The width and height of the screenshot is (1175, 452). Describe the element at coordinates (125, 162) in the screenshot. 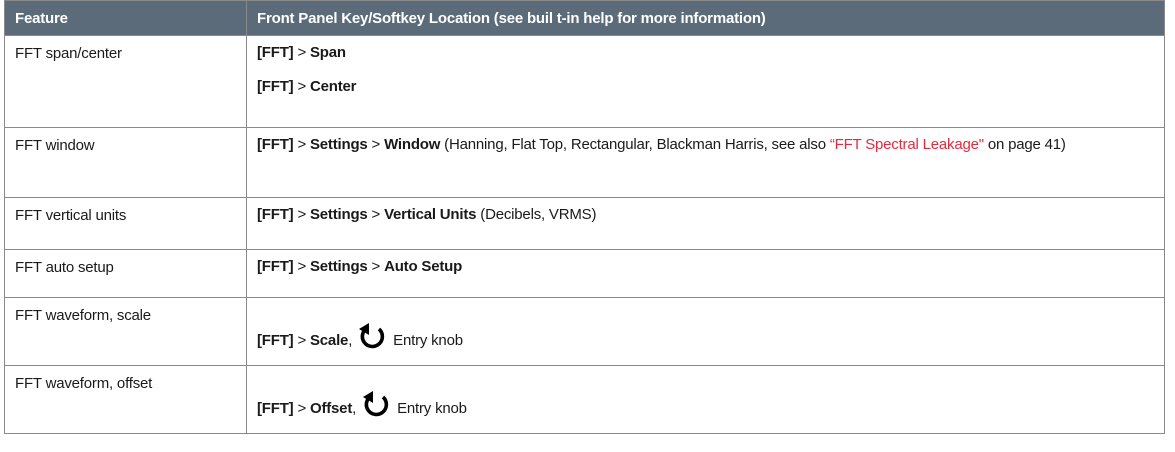

I see `feature-cell: FFT window` at that location.